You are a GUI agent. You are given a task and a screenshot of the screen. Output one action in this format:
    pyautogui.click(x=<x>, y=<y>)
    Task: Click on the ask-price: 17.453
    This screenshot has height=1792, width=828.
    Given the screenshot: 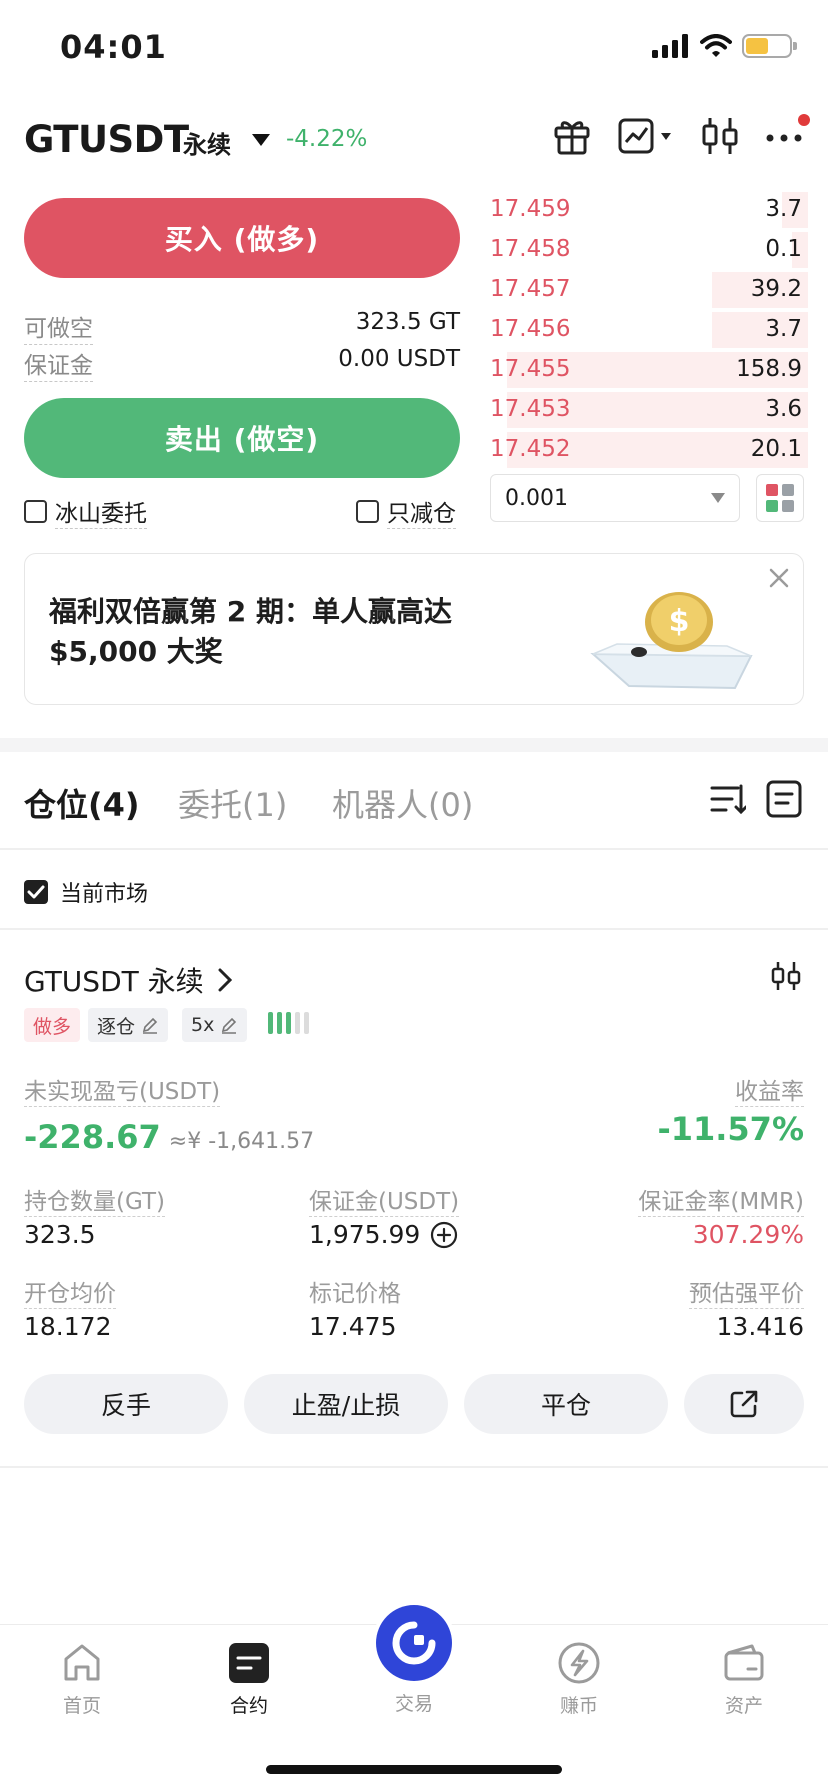 What is the action you would take?
    pyautogui.click(x=530, y=409)
    